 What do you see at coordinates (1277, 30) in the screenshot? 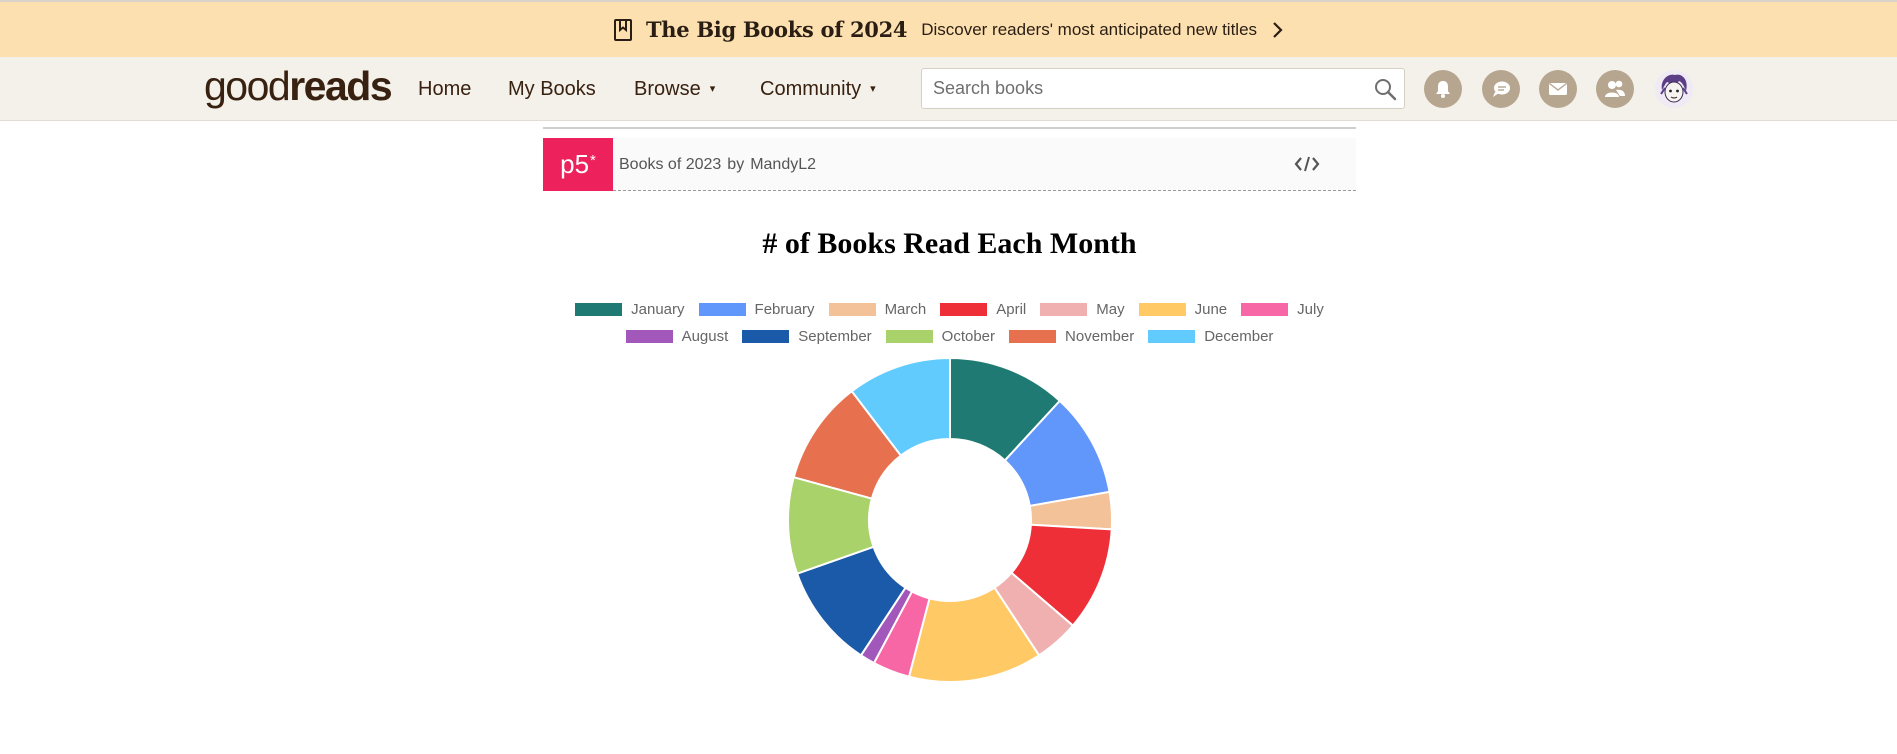
I see `chevron-right-icon` at bounding box center [1277, 30].